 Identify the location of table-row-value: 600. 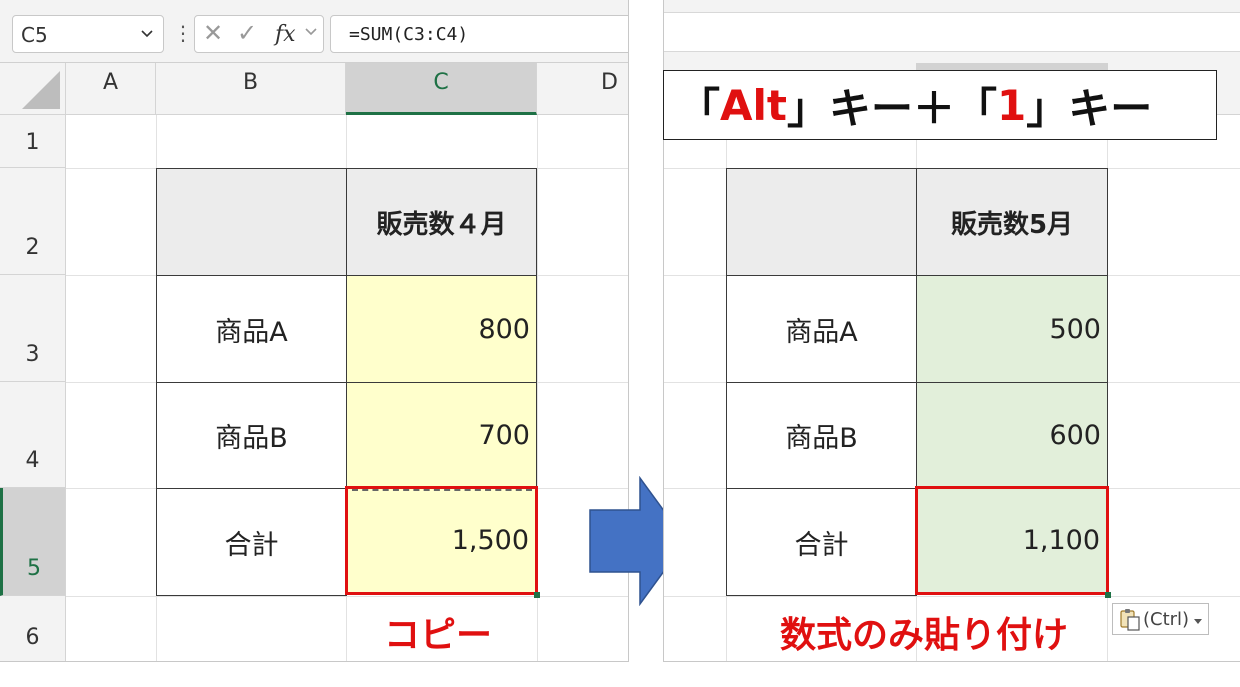
(1012, 435).